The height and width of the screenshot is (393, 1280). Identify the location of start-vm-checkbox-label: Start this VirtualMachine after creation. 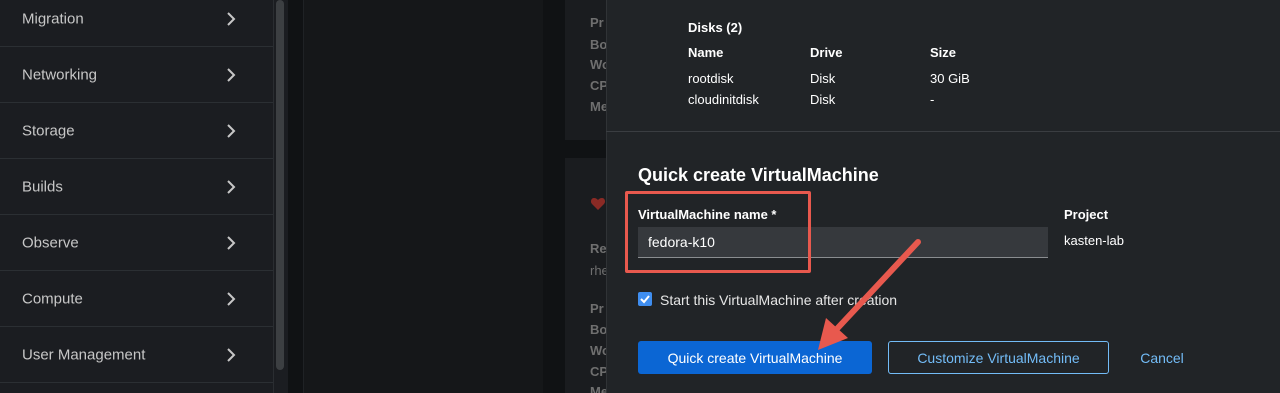
(778, 300).